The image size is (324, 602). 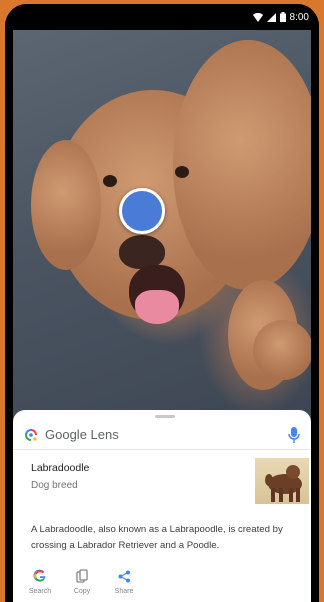 I want to click on dog-eye-right, so click(x=182, y=172).